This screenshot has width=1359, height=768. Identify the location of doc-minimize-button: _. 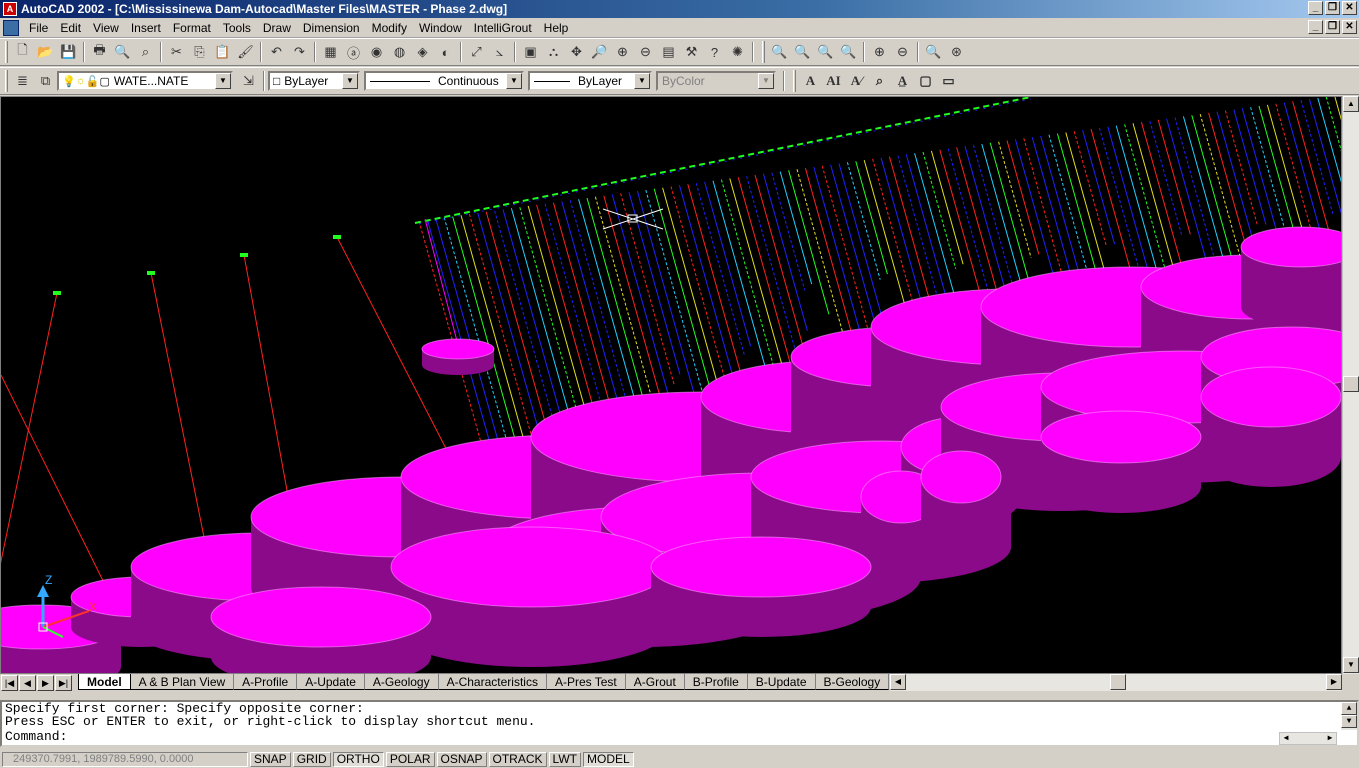
(1315, 27).